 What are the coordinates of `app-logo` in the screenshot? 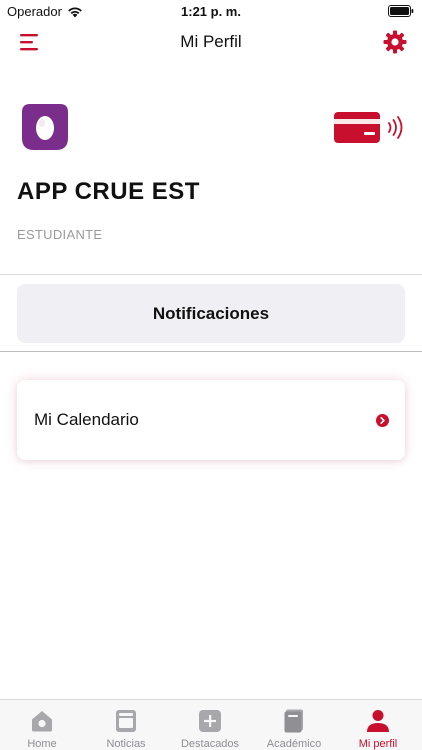 It's located at (45, 127).